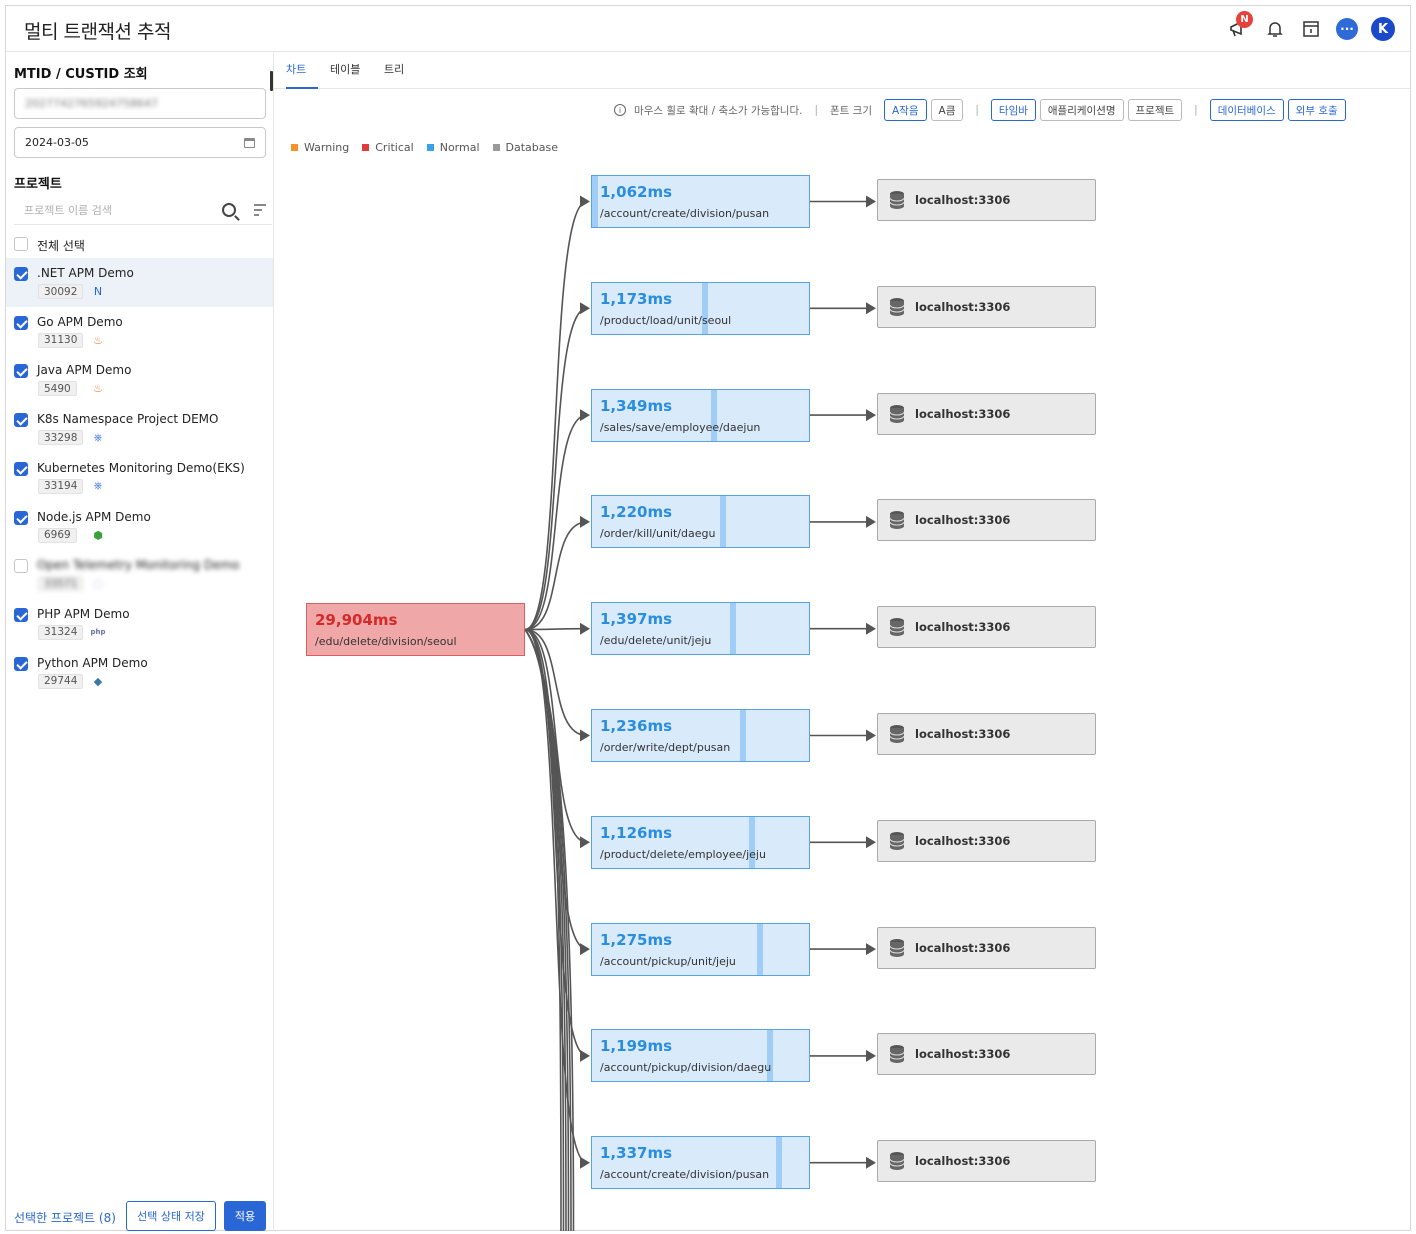 The height and width of the screenshot is (1234, 1416). Describe the element at coordinates (81, 74) in the screenshot. I see `mtid-section-title: MTID / CUSTID 조회` at that location.